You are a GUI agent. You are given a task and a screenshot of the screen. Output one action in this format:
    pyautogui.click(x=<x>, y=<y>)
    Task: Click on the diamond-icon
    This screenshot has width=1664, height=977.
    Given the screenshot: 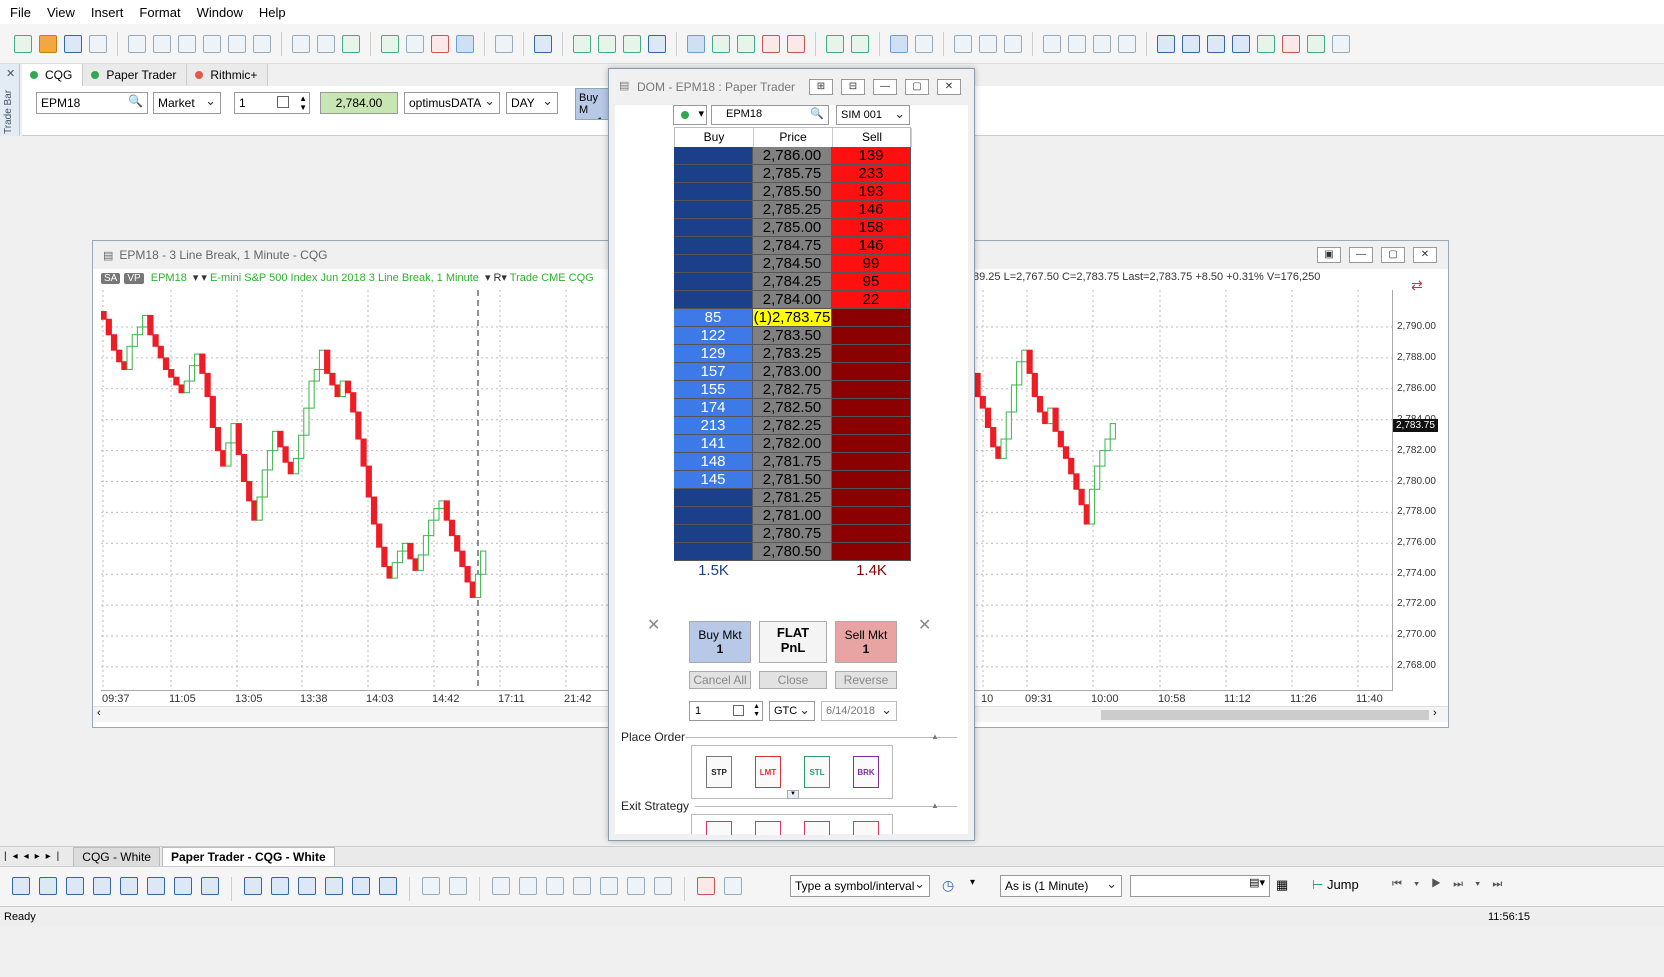 What is the action you would take?
    pyautogui.click(x=1241, y=43)
    